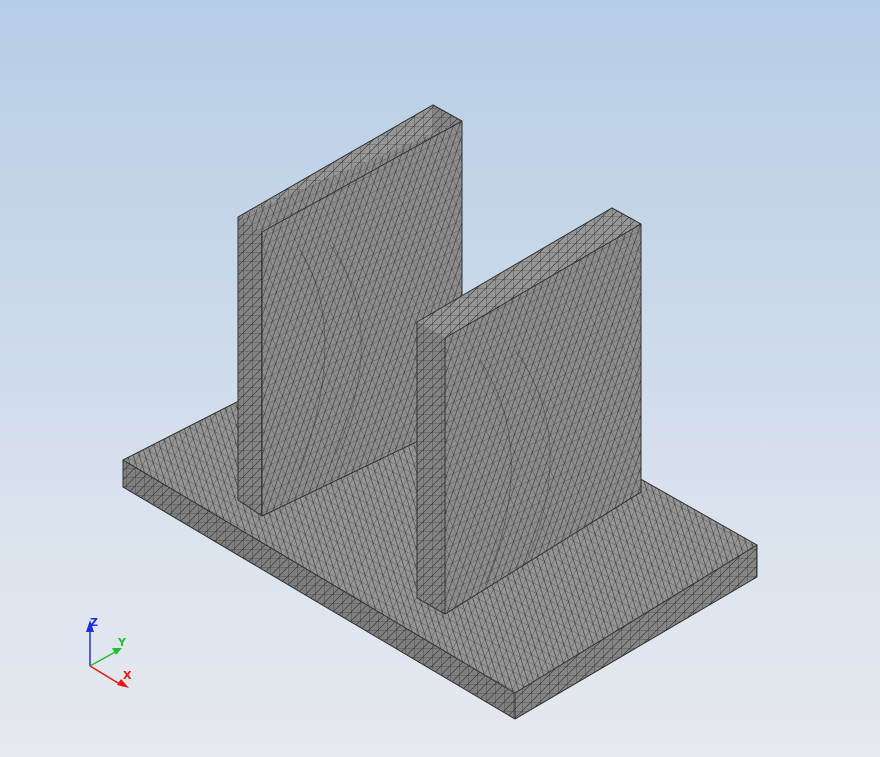  I want to click on y-axis-line, so click(103, 658).